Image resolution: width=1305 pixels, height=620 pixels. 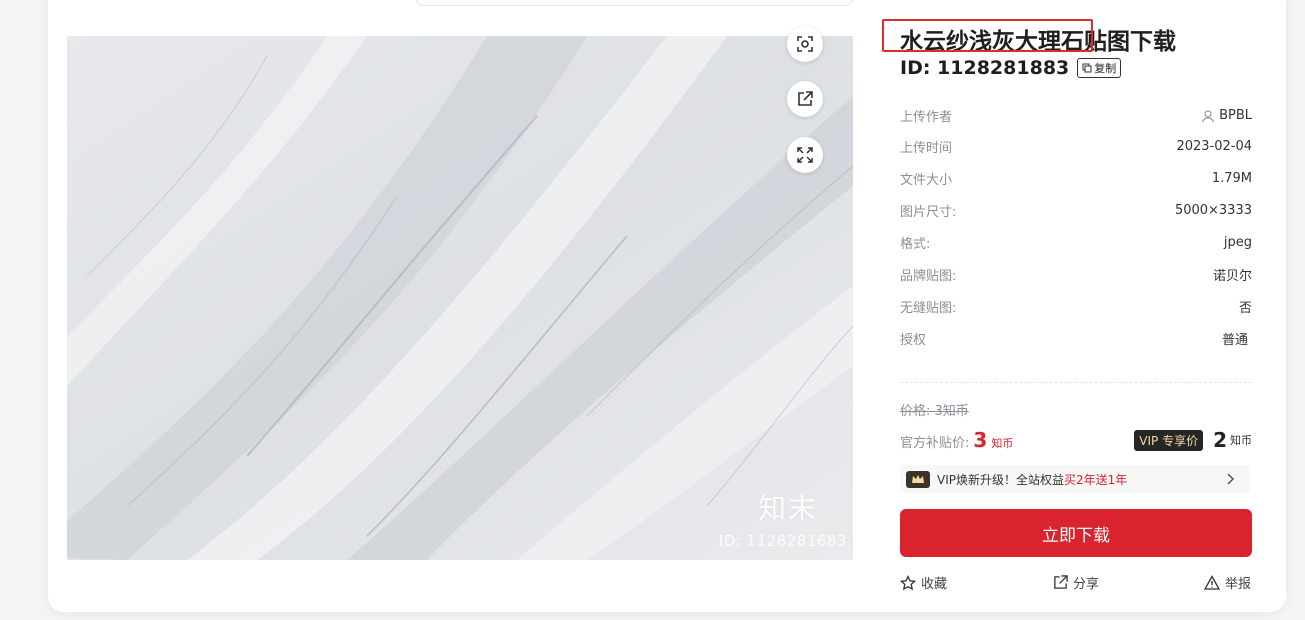 I want to click on original-price: 价格: 3知币, so click(x=934, y=411).